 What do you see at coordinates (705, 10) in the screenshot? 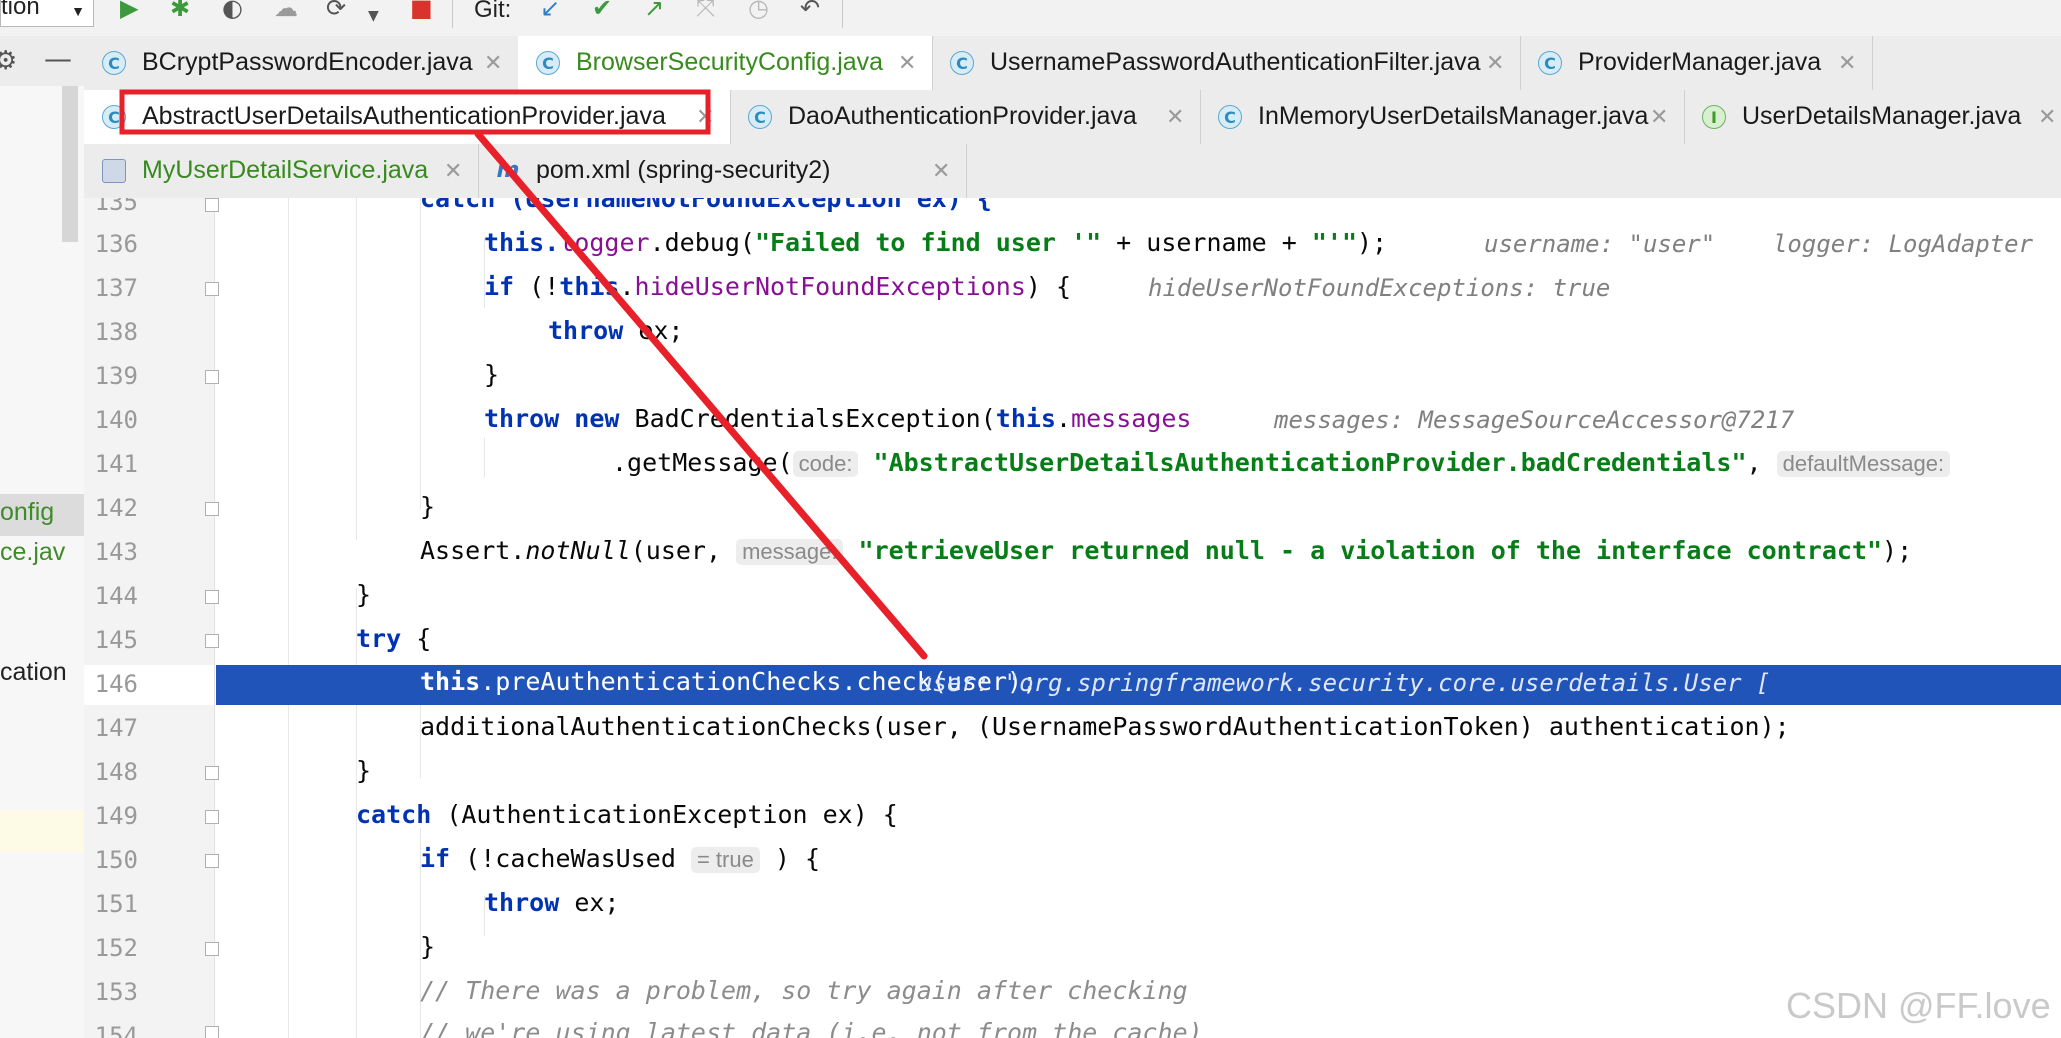
I see `git-merge-icon: ⤧` at bounding box center [705, 10].